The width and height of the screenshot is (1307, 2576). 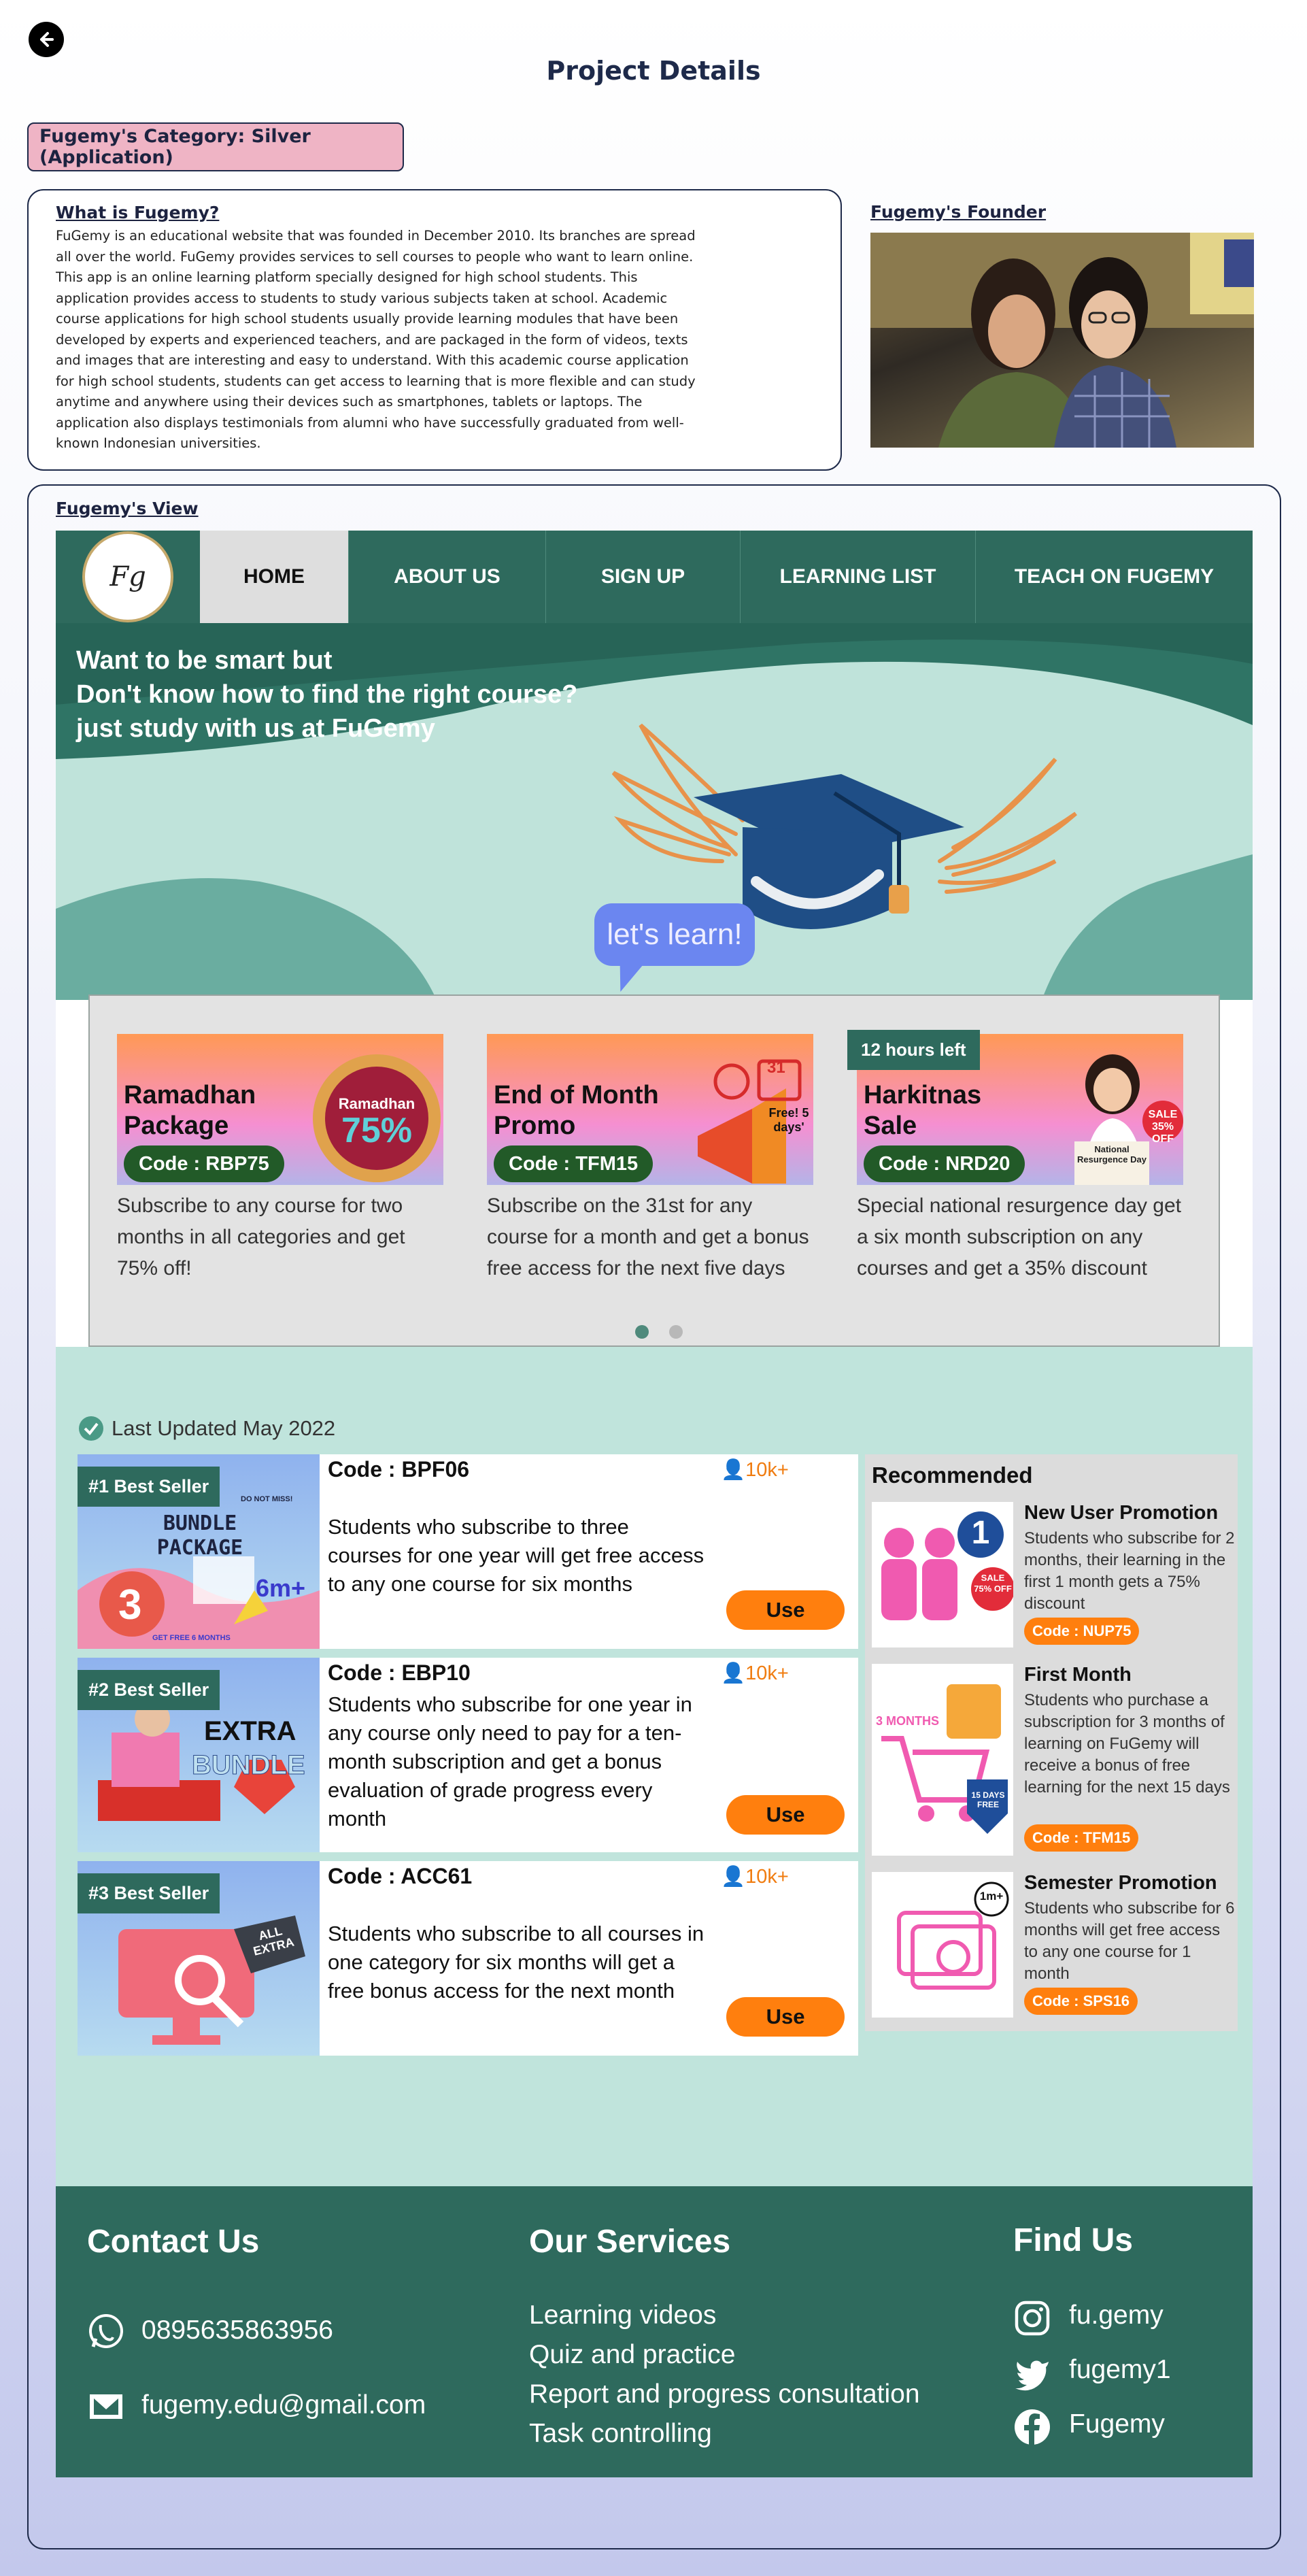 What do you see at coordinates (283, 2405) in the screenshot?
I see `email-address: fugemy.edu@gmail.com` at bounding box center [283, 2405].